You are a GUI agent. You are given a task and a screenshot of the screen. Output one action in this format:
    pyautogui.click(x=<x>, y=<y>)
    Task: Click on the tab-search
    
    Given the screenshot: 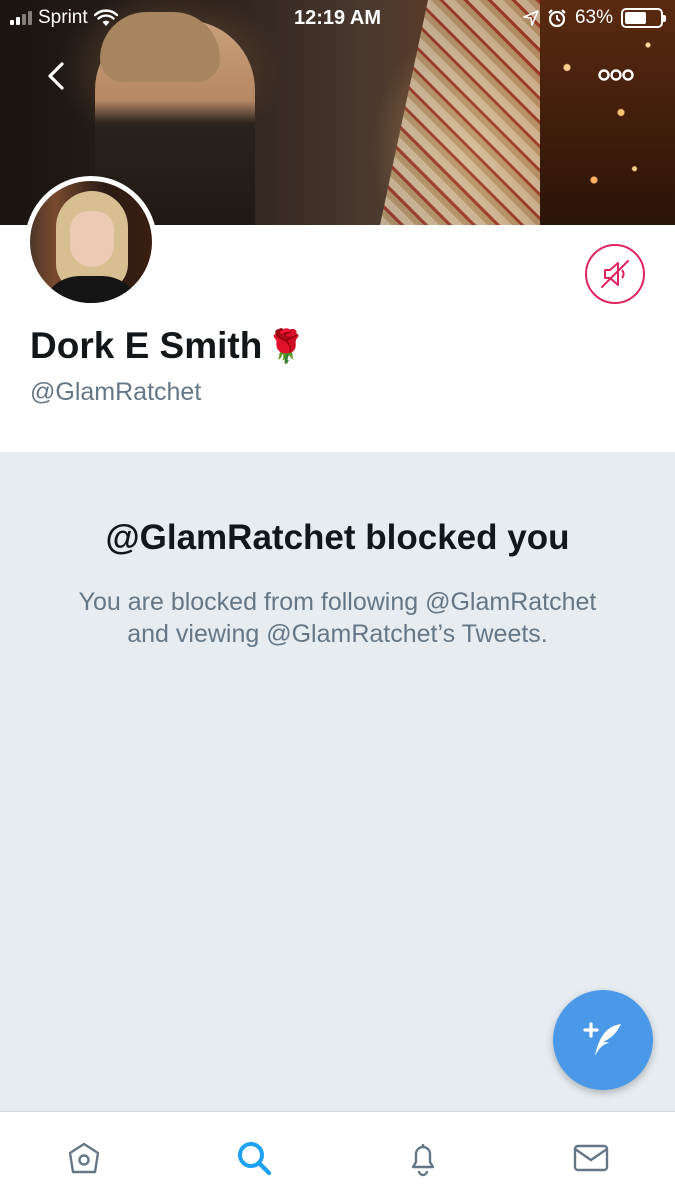 What is the action you would take?
    pyautogui.click(x=254, y=1158)
    